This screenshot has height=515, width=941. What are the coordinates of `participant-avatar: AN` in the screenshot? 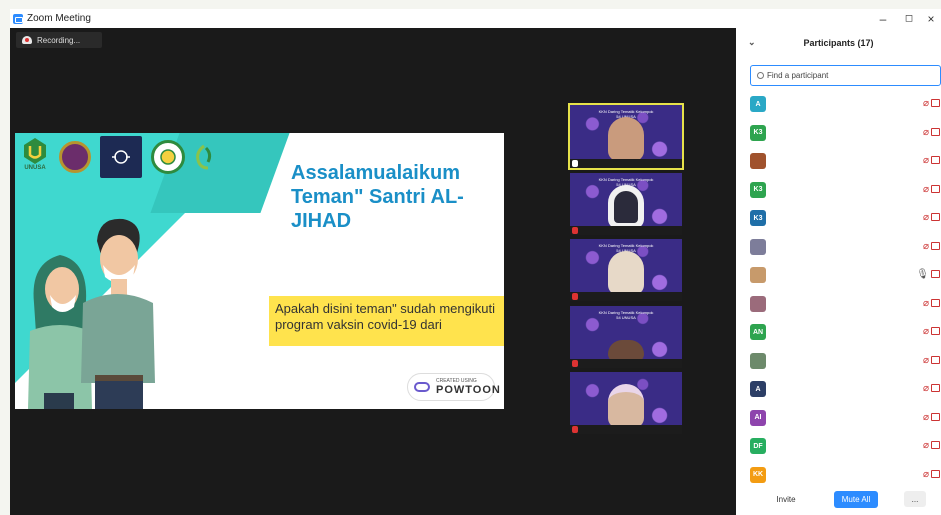 It's located at (758, 332).